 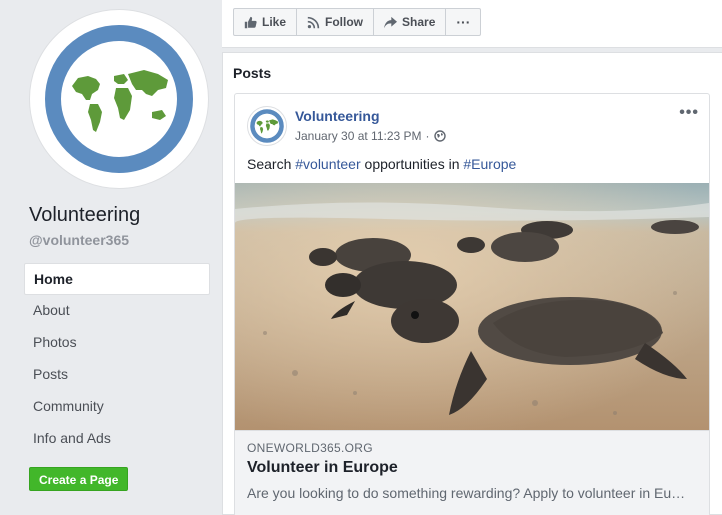 I want to click on action-bar: Like Follow Share ···, so click(x=472, y=24).